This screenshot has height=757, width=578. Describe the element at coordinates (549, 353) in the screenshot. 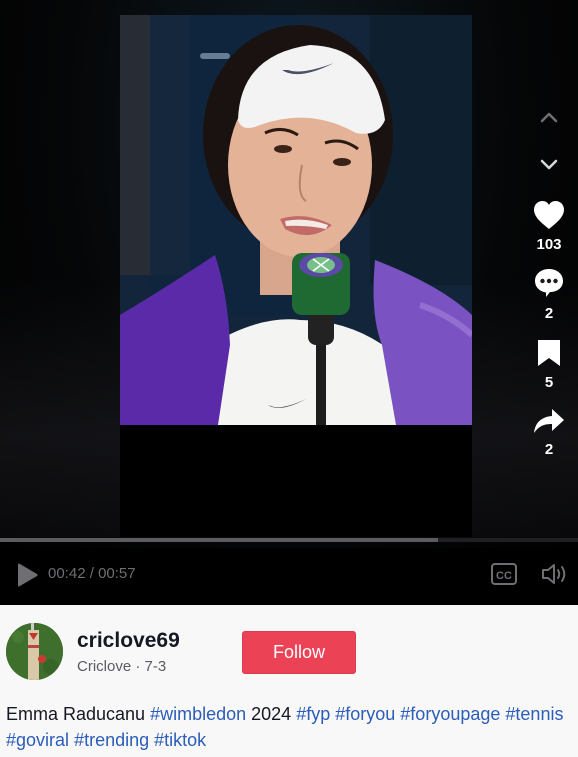

I see `bookmark-icon` at that location.